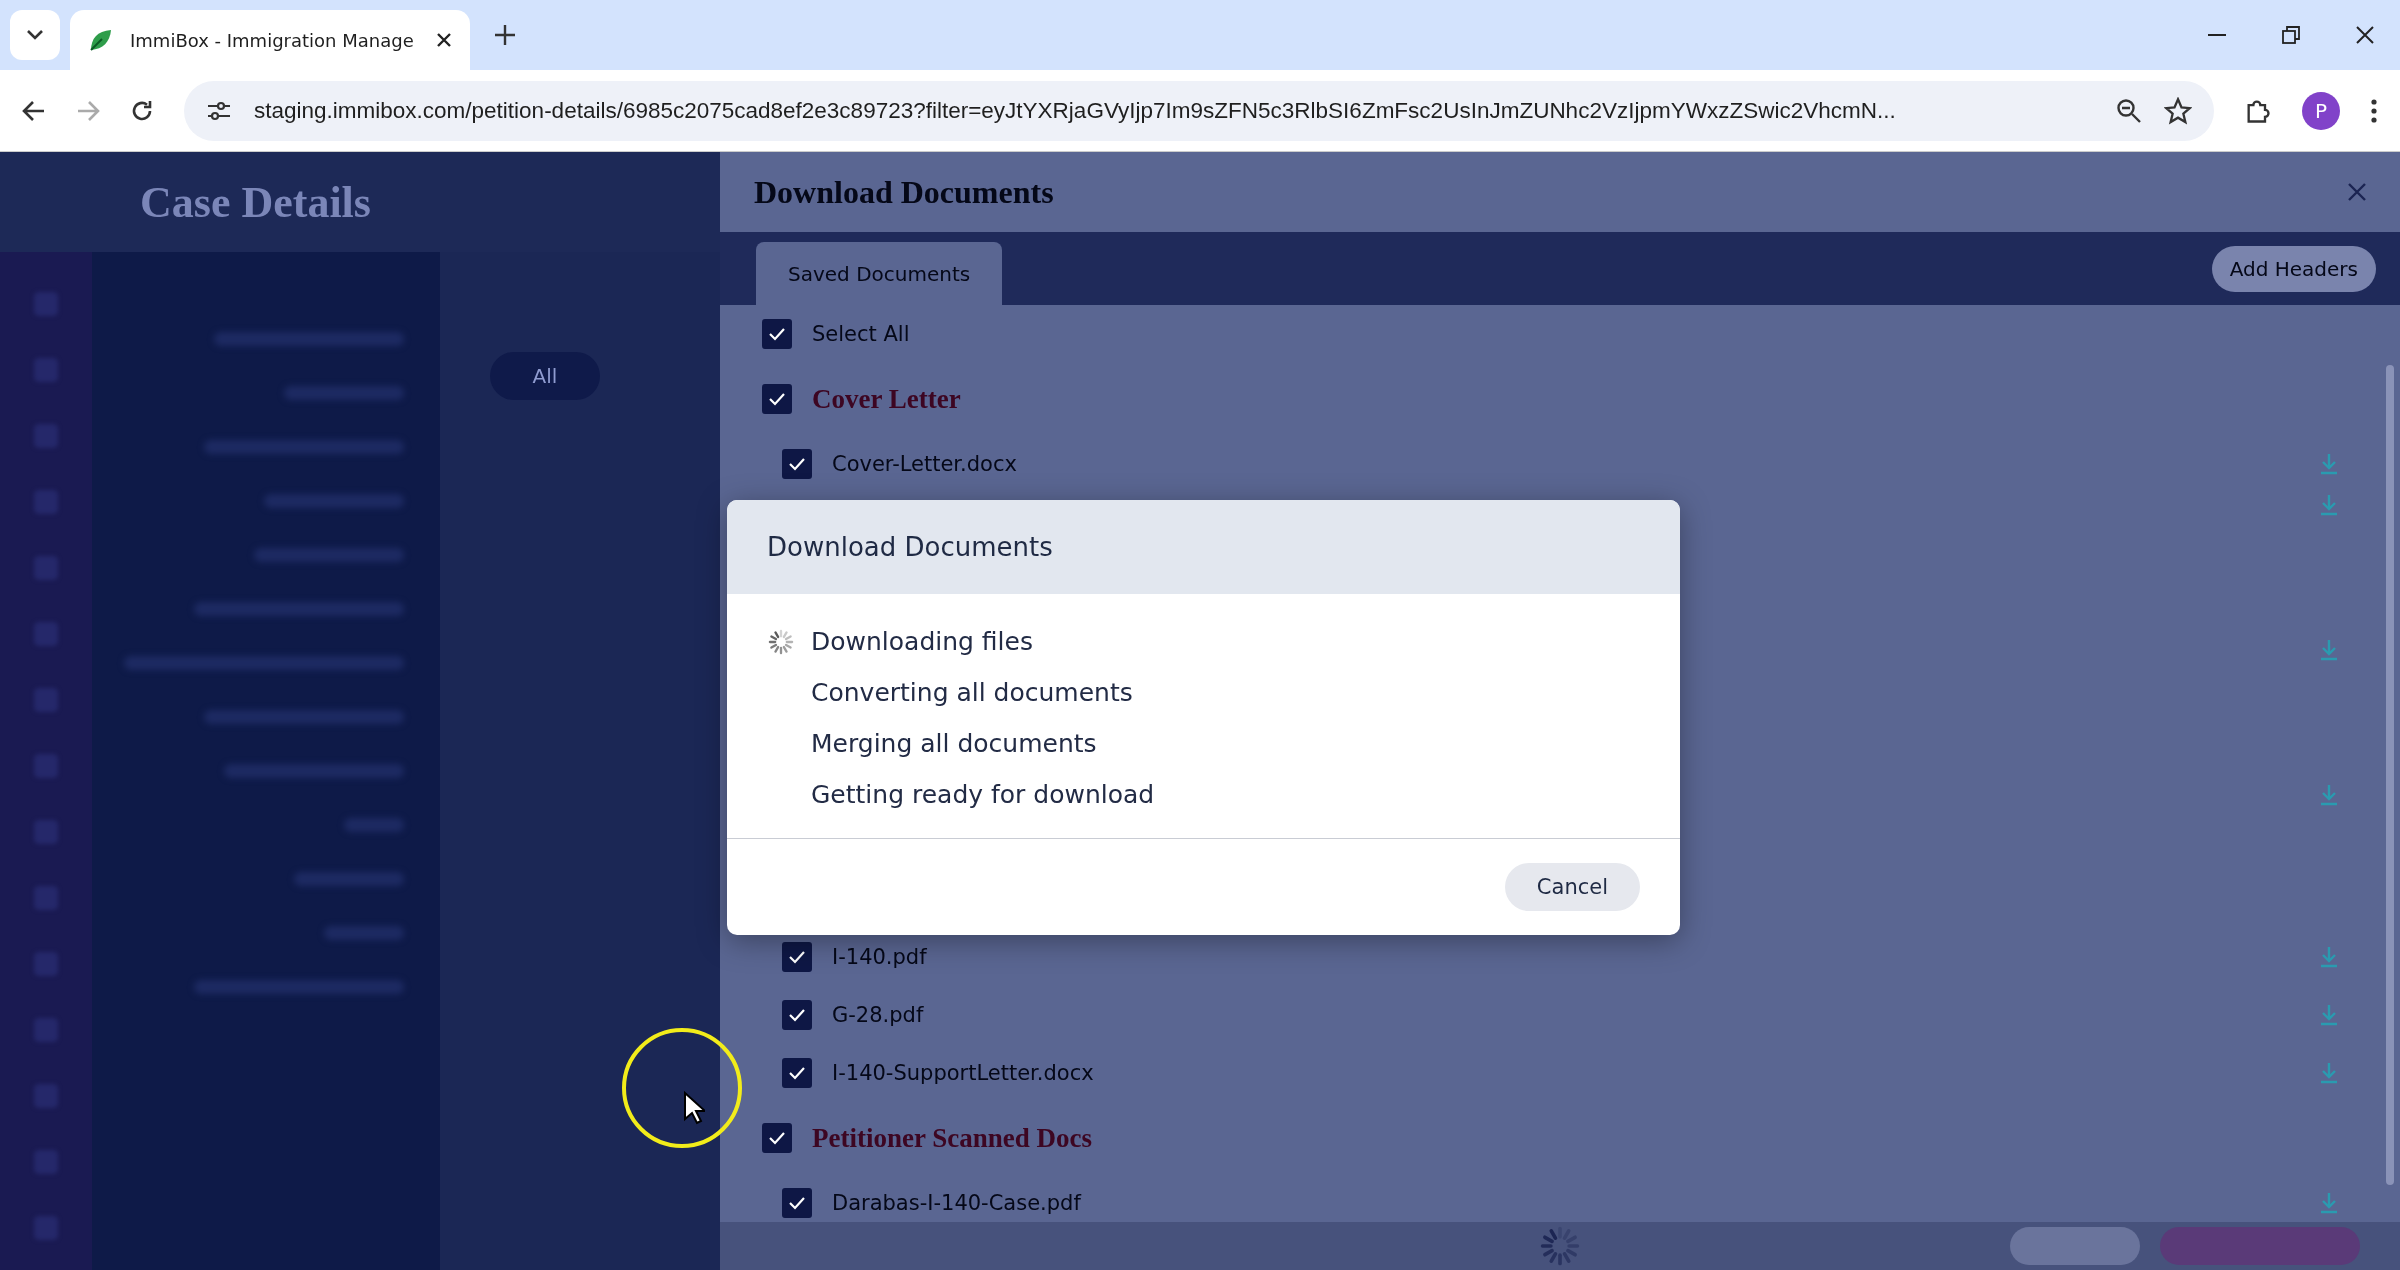  I want to click on step-label: Merging all documents, so click(954, 743).